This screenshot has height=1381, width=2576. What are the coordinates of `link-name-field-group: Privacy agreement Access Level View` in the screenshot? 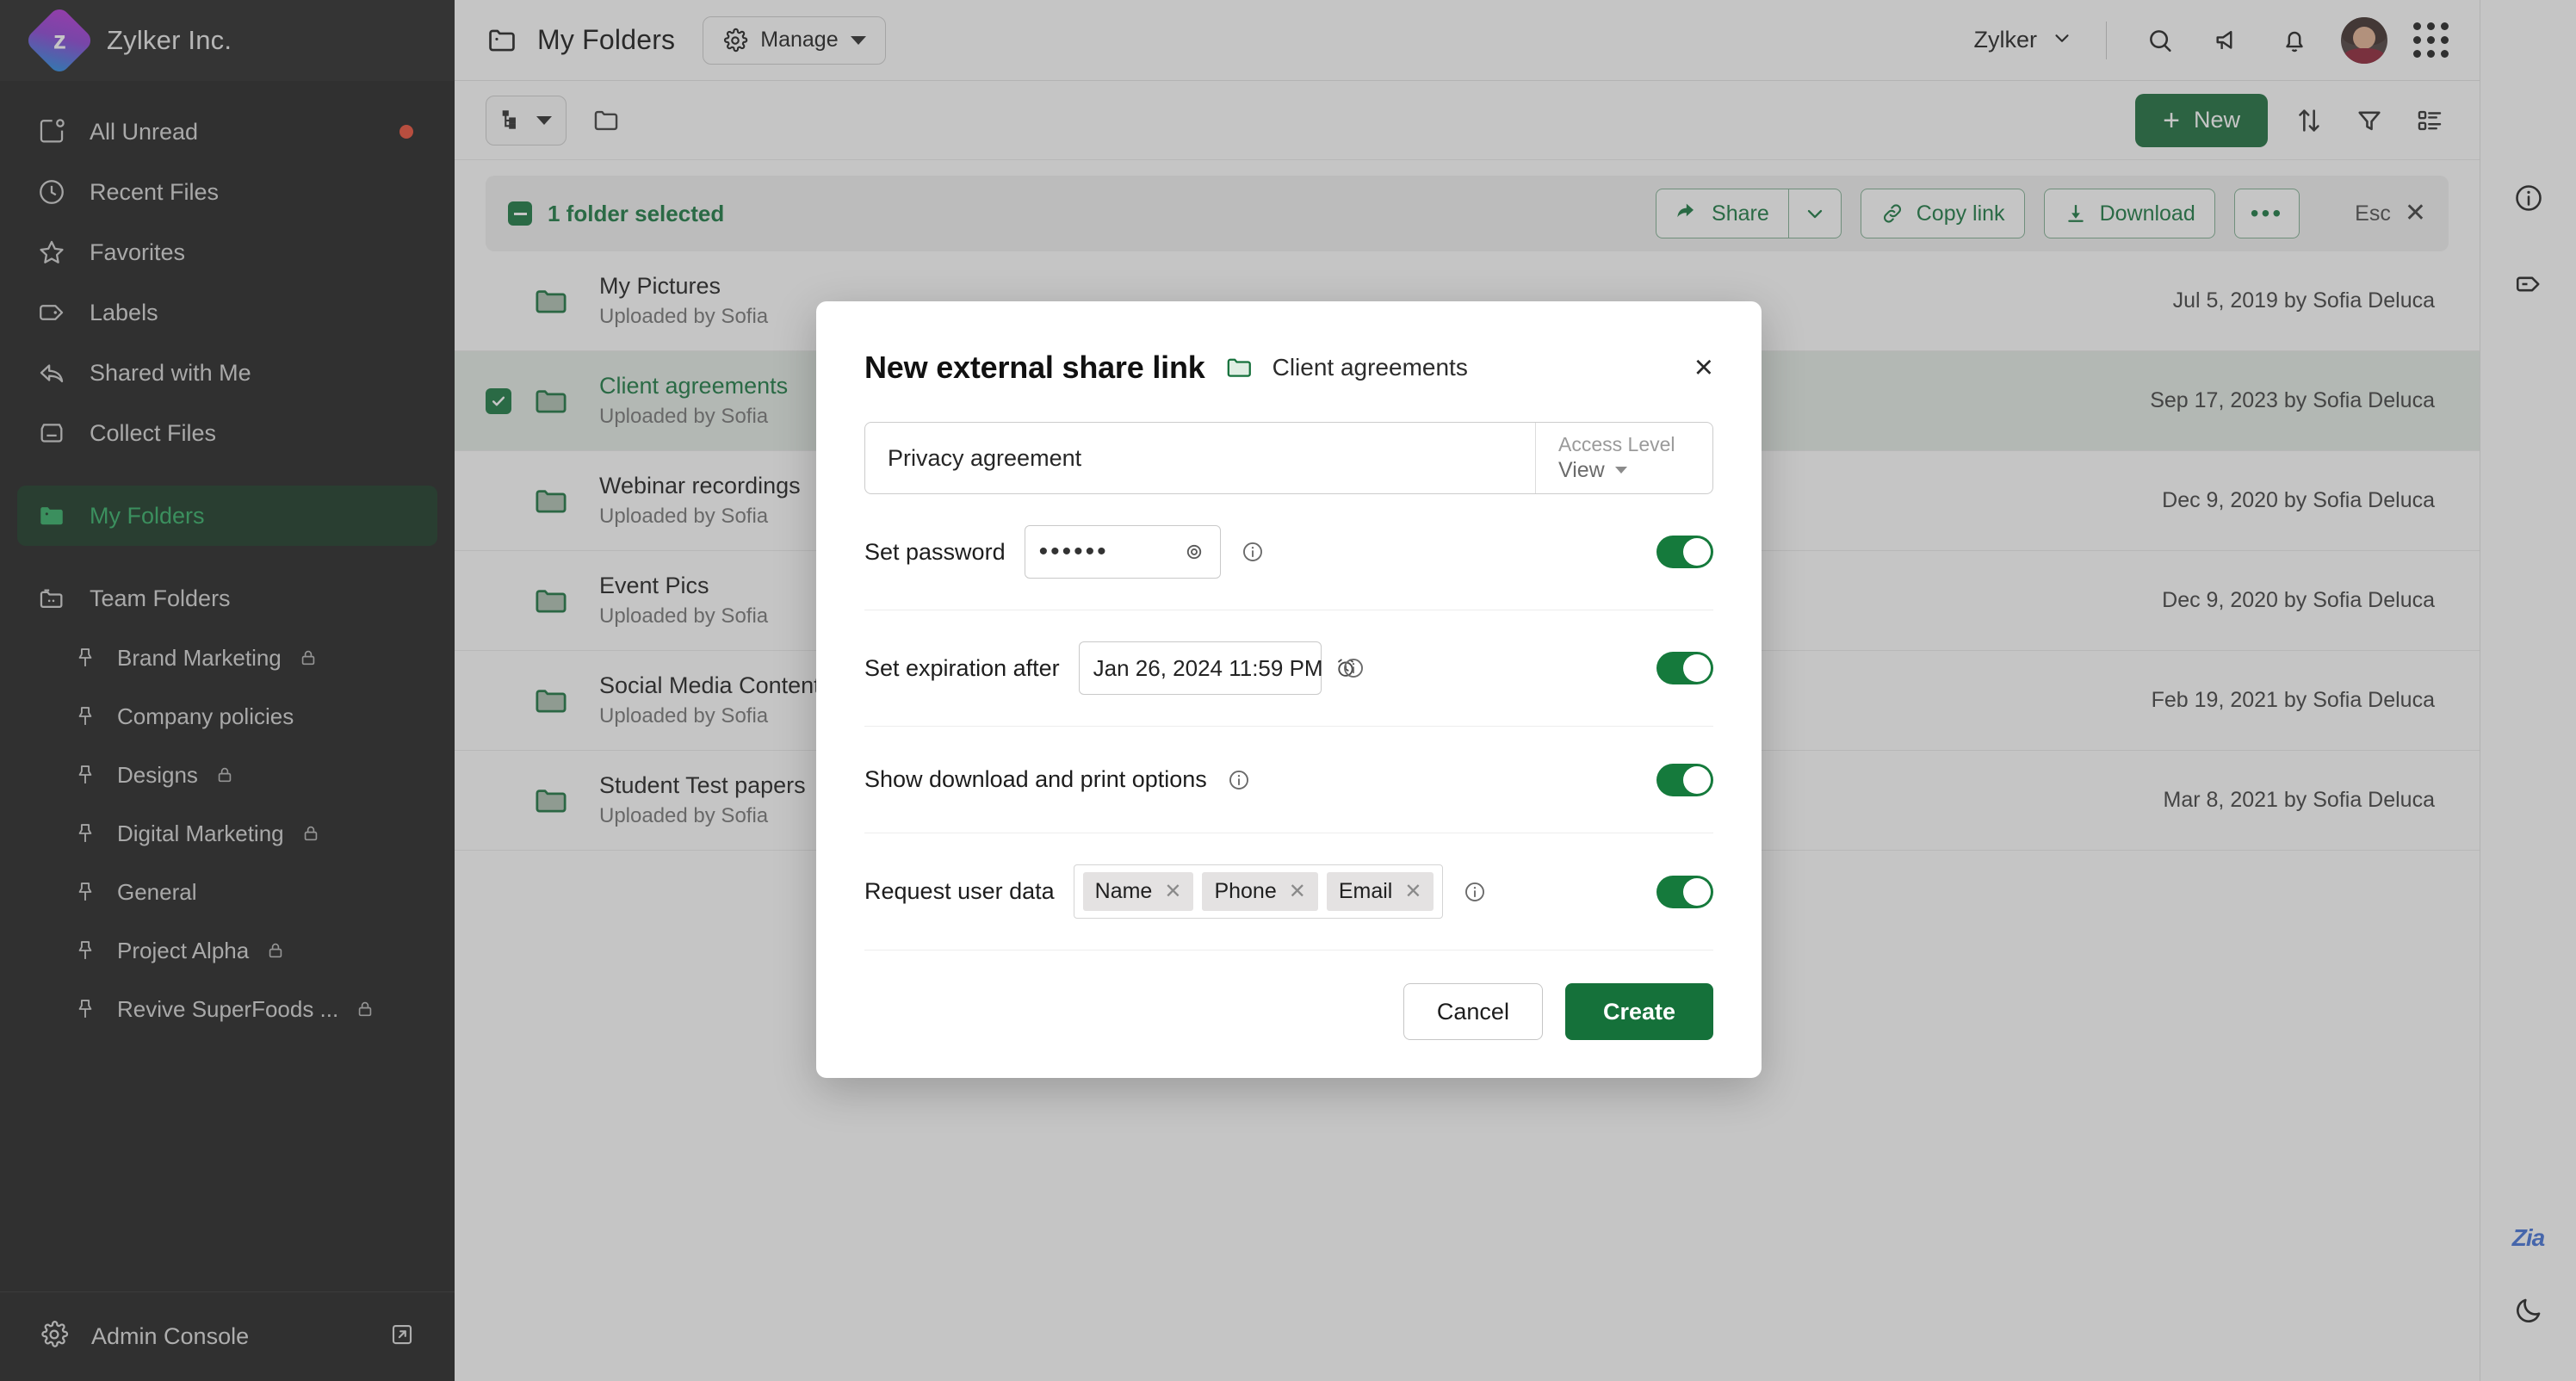 It's located at (1289, 458).